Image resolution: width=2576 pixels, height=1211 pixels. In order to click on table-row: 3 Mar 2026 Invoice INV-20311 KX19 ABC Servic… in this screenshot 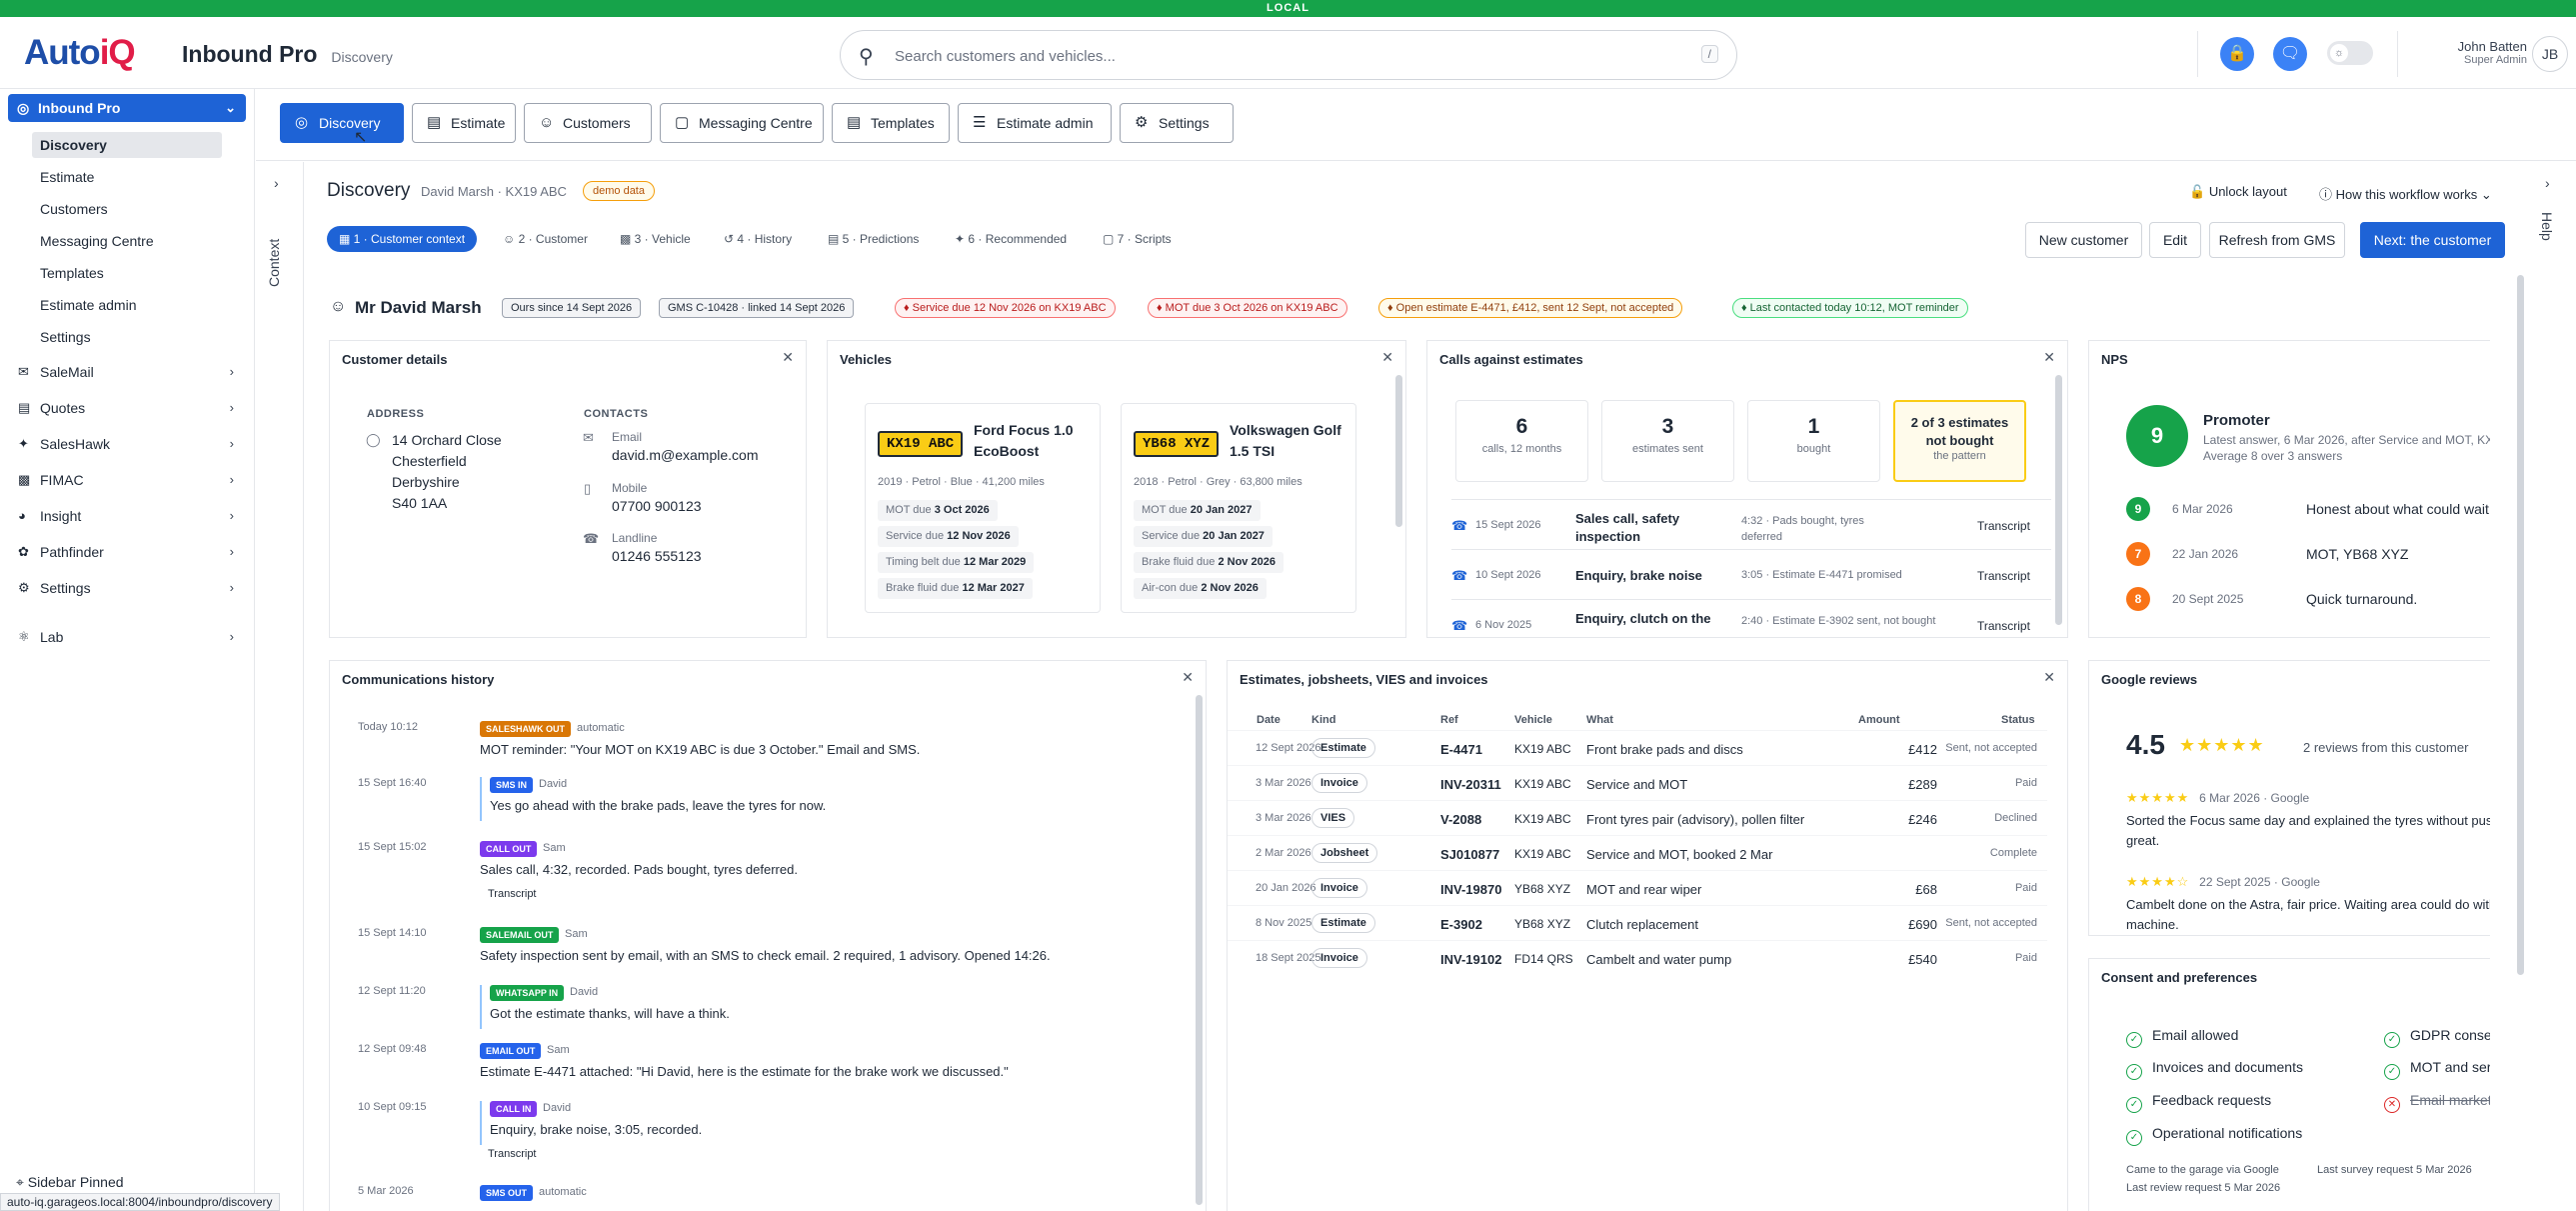, I will do `click(1637, 782)`.